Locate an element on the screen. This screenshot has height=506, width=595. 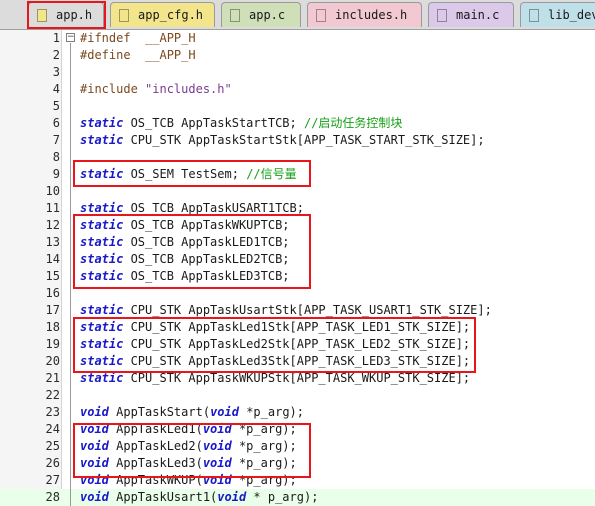
code-text: void AppTaskUsart1(void * p_arg); is located at coordinates (199, 497).